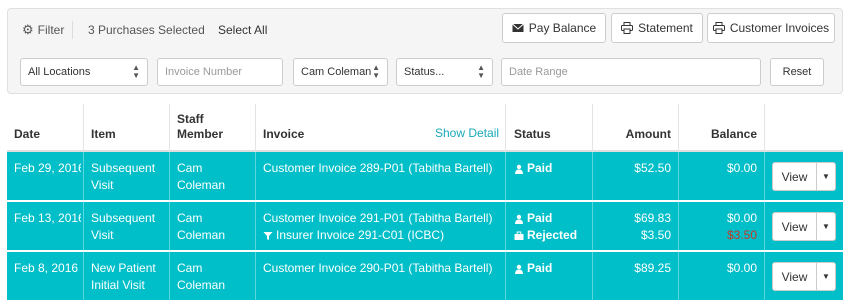 Image resolution: width=850 pixels, height=307 pixels. What do you see at coordinates (48, 30) in the screenshot?
I see `filter-button: ⚙ Filter` at bounding box center [48, 30].